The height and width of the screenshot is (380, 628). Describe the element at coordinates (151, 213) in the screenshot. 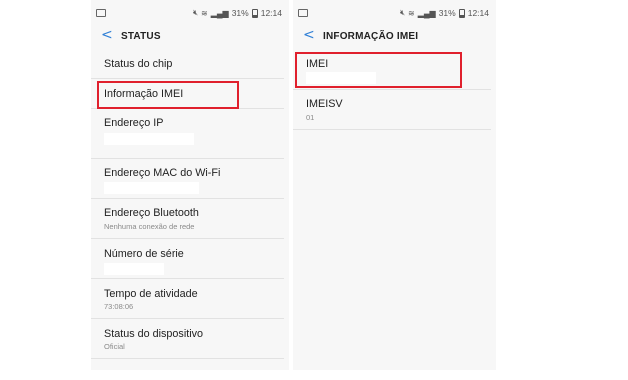

I see `list-item-label: Endereço Bluetooth` at that location.